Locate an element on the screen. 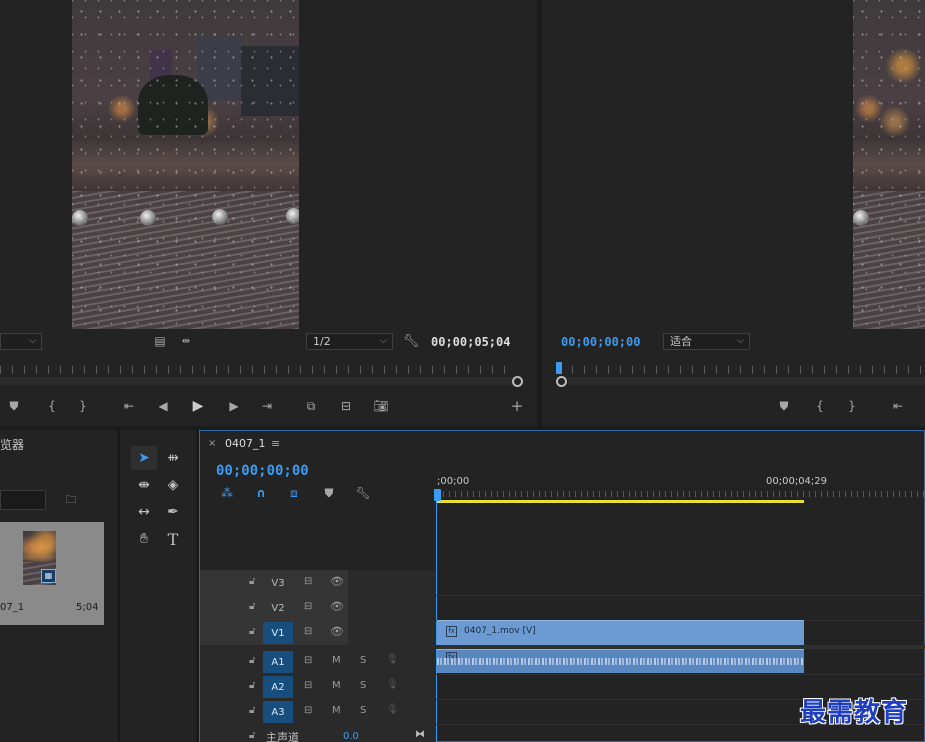 The image size is (925, 742). work-area-bar is located at coordinates (620, 501).